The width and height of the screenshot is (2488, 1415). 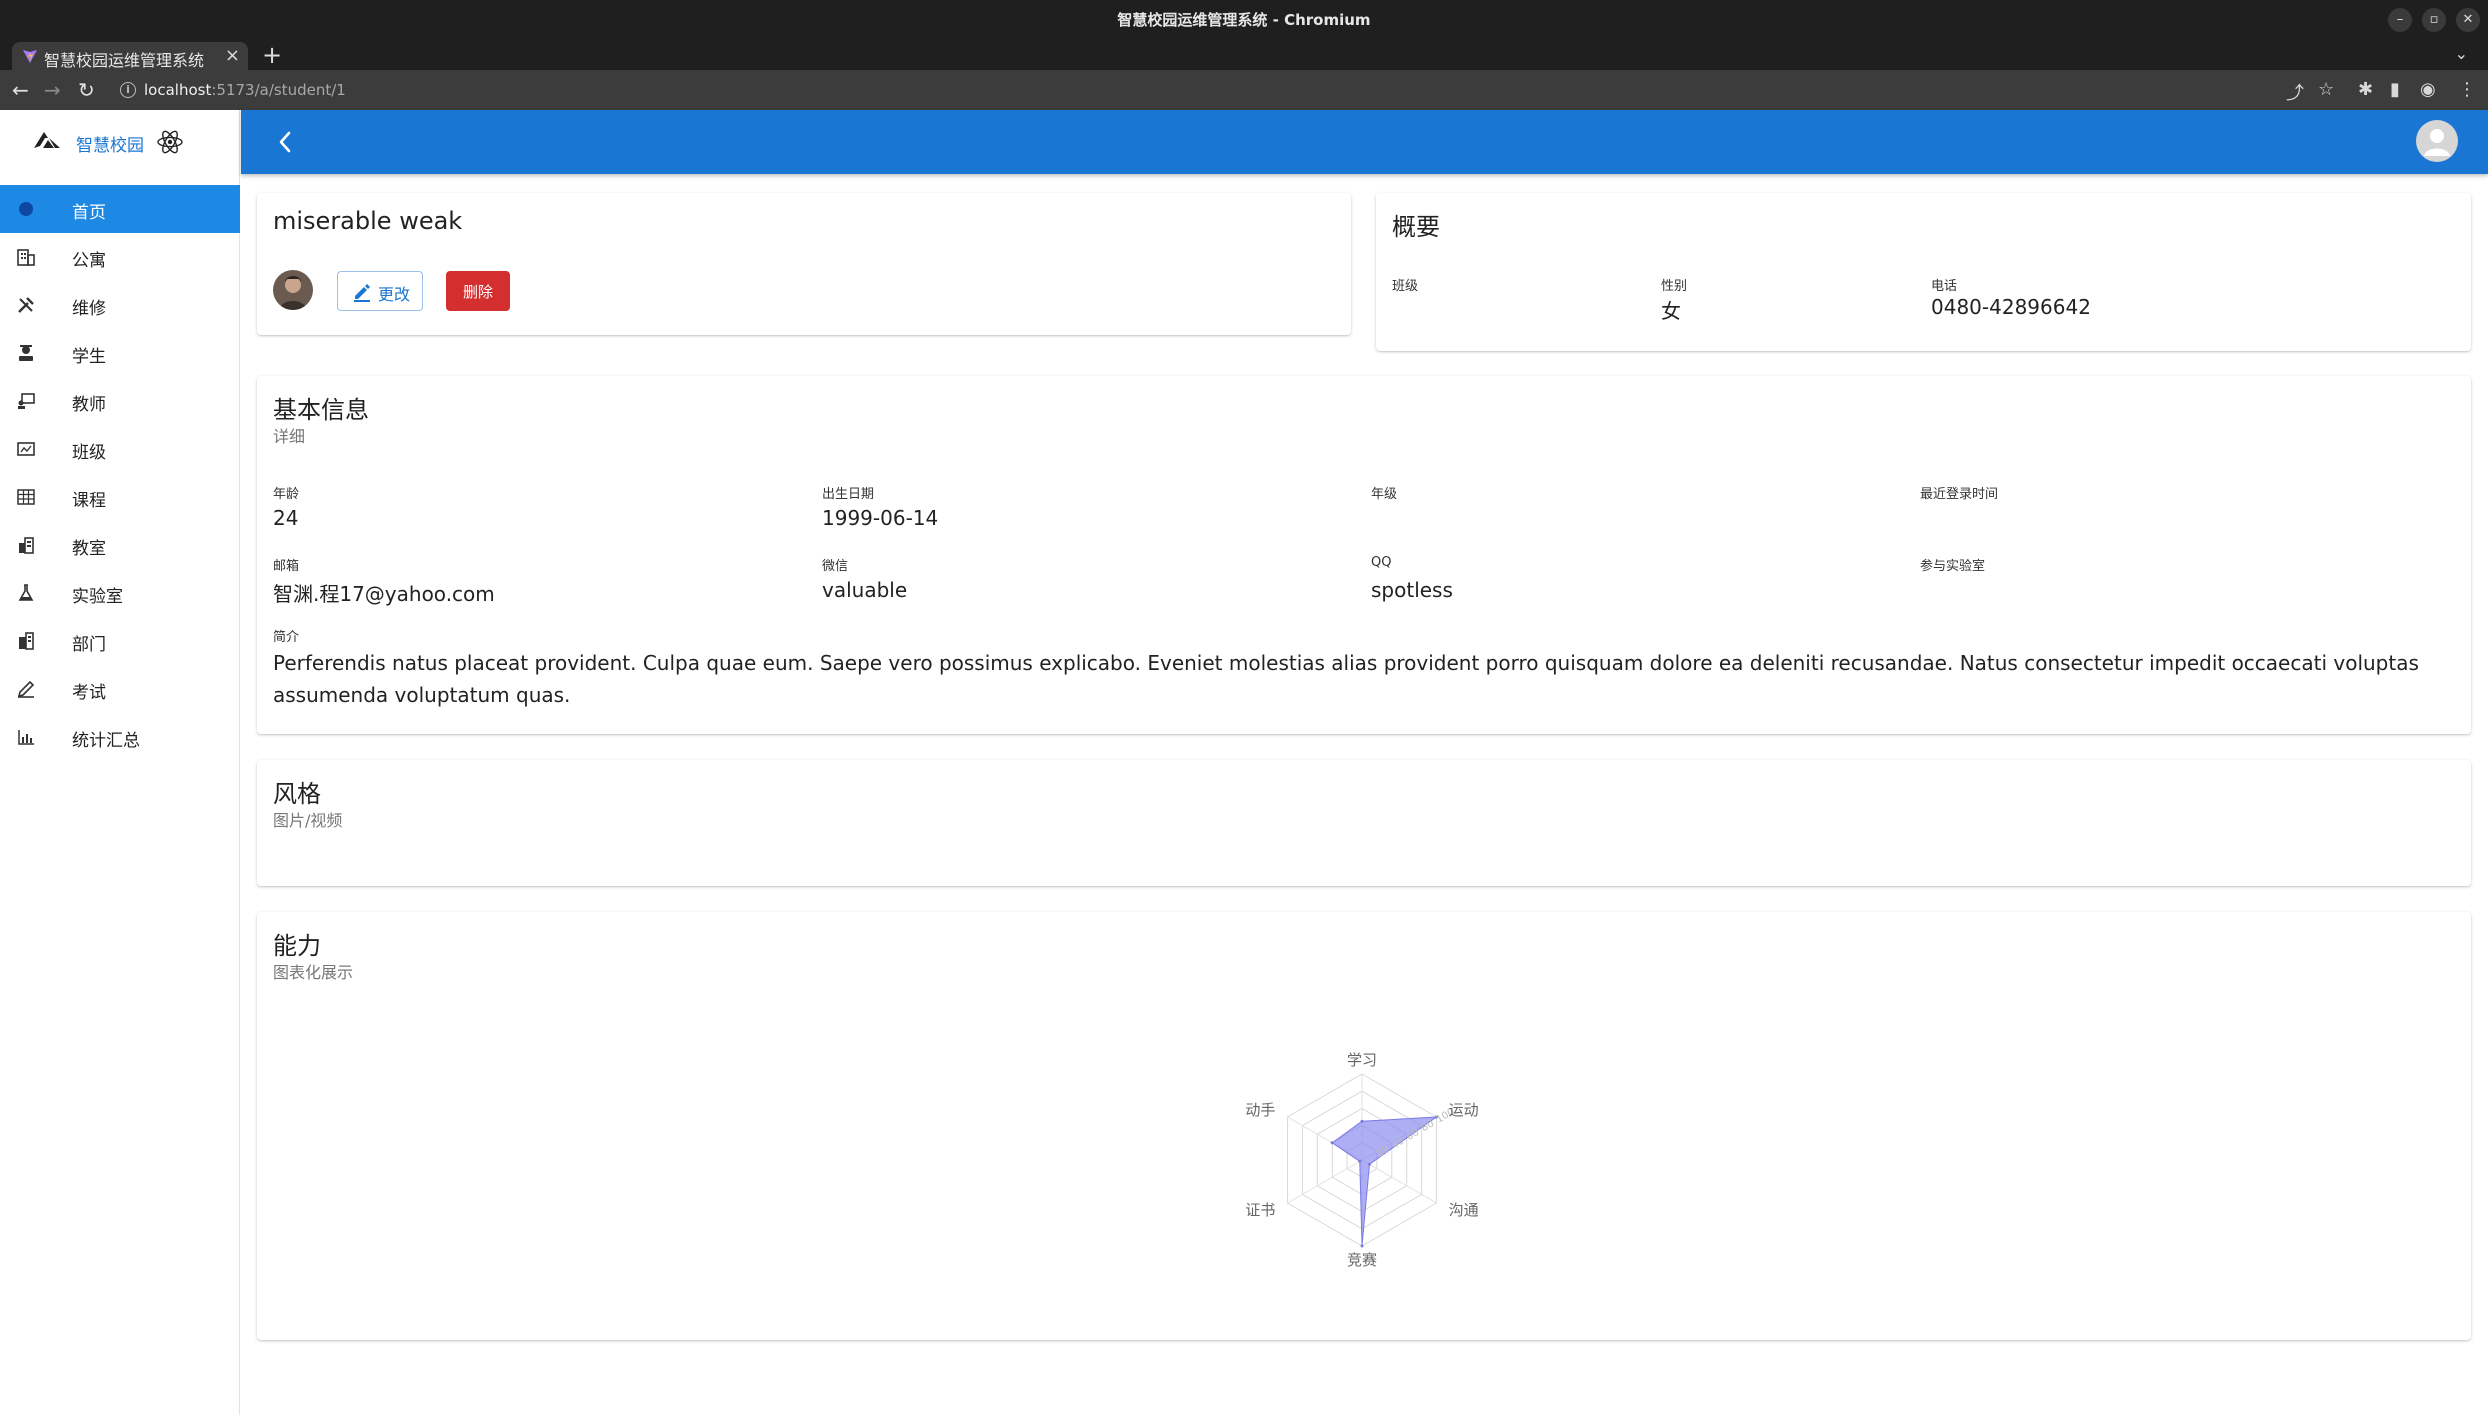 What do you see at coordinates (2395, 89) in the screenshot?
I see `side-panel-icon: ▮` at bounding box center [2395, 89].